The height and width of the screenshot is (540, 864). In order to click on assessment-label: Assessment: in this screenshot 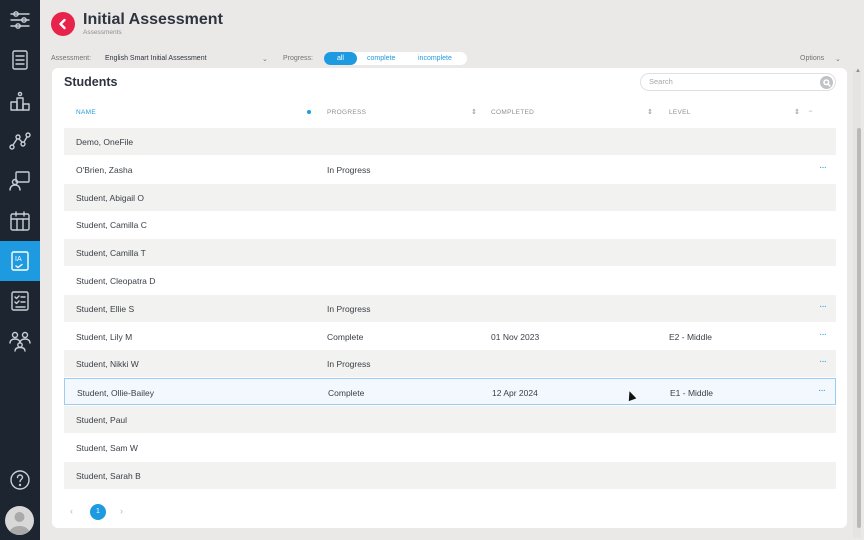, I will do `click(71, 58)`.